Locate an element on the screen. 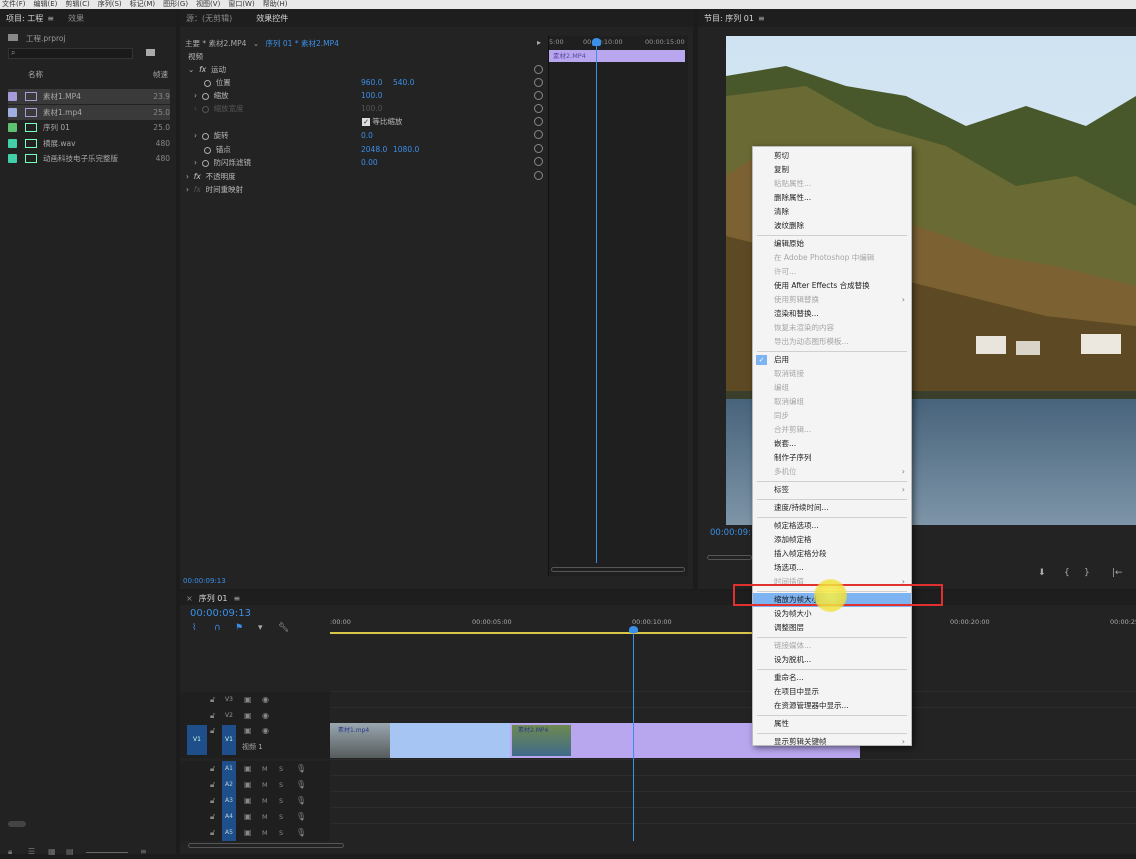  track-label: V2 is located at coordinates (229, 716).